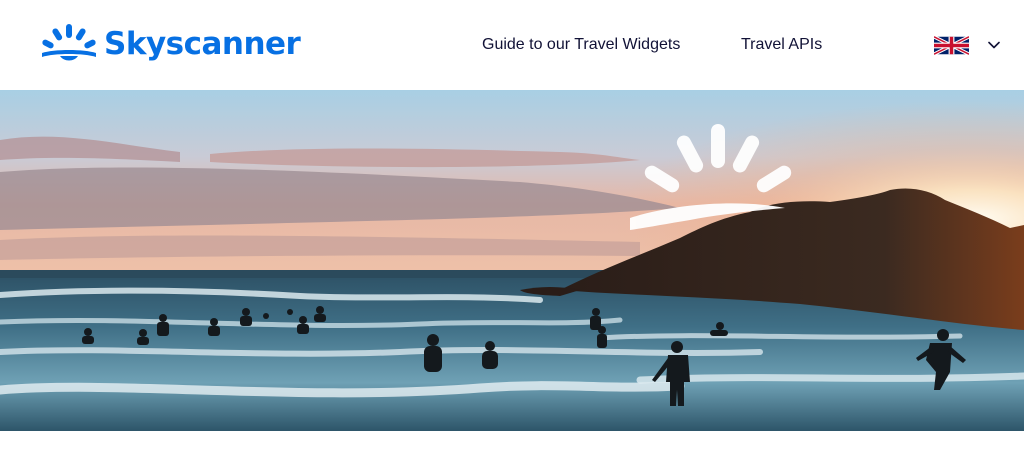 This screenshot has width=1024, height=474. What do you see at coordinates (512, 452) in the screenshot?
I see `page-content-area` at bounding box center [512, 452].